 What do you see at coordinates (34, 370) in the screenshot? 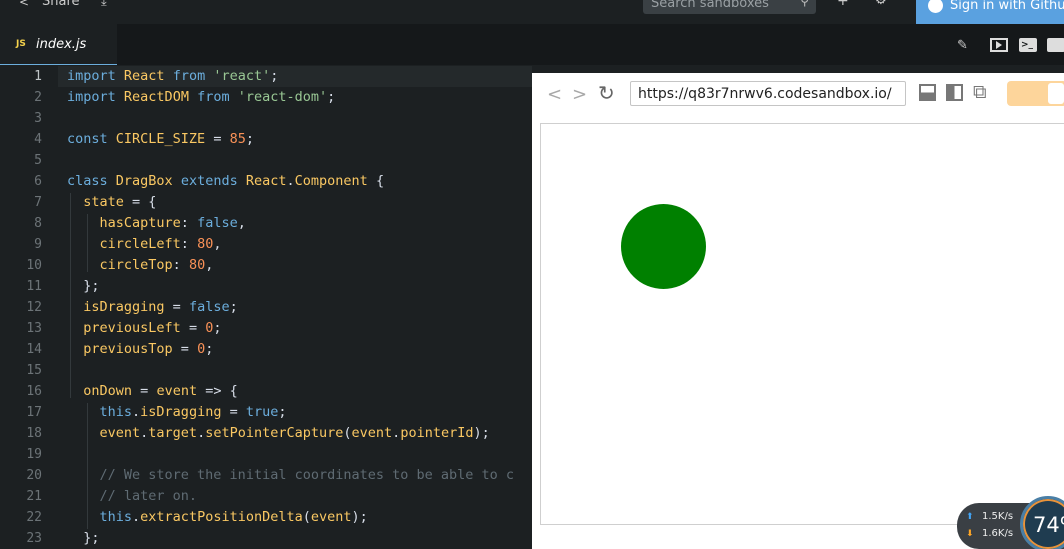
I see `line-number: 15` at bounding box center [34, 370].